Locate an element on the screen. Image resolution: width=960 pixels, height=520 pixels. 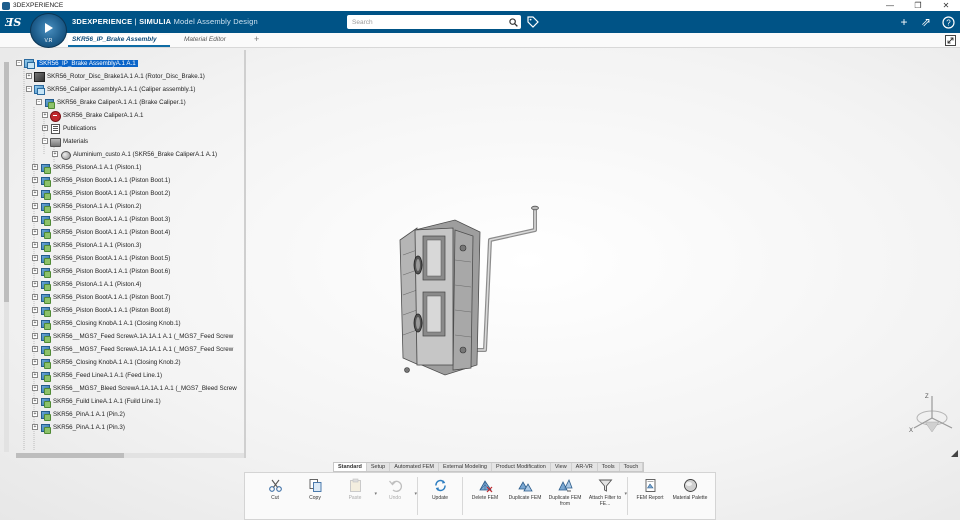
tree-node: + SKR56_Fuild LineA.1 A.1 (Fuild Line.1) is located at coordinates (96, 401).